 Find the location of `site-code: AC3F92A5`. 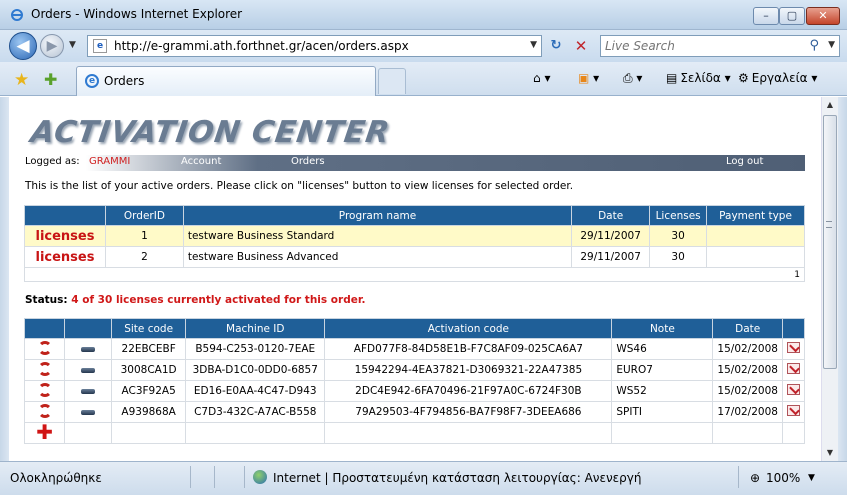

site-code: AC3F92A5 is located at coordinates (149, 391).